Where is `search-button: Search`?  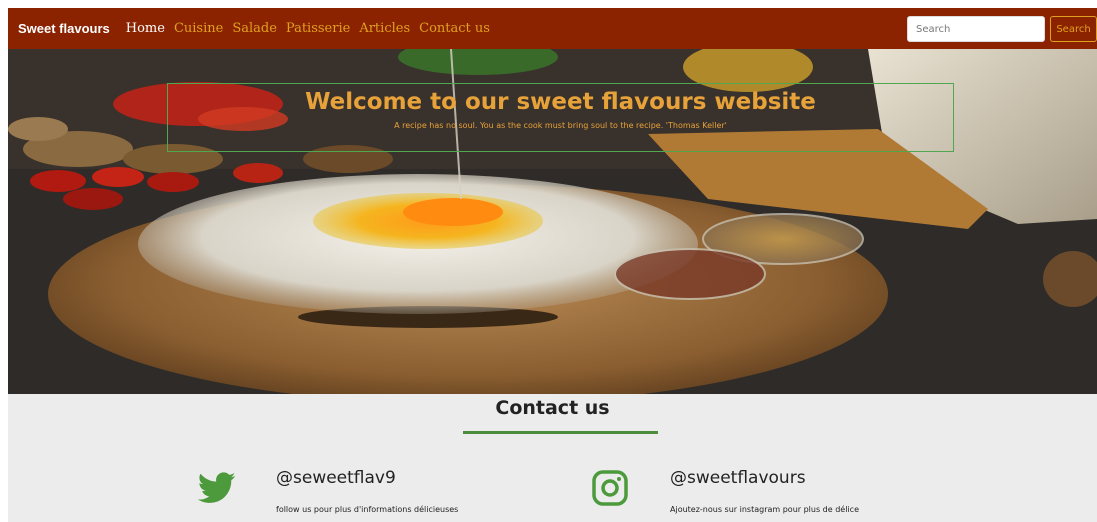 search-button: Search is located at coordinates (1073, 29).